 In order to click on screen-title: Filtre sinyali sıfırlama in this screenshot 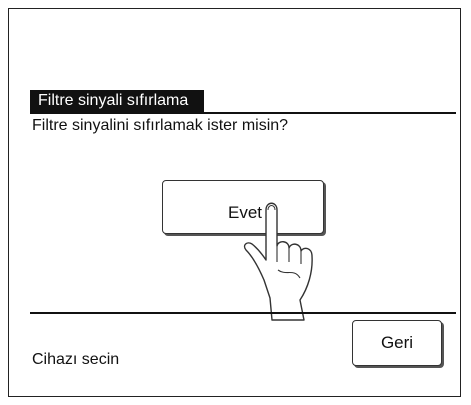, I will do `click(117, 101)`.